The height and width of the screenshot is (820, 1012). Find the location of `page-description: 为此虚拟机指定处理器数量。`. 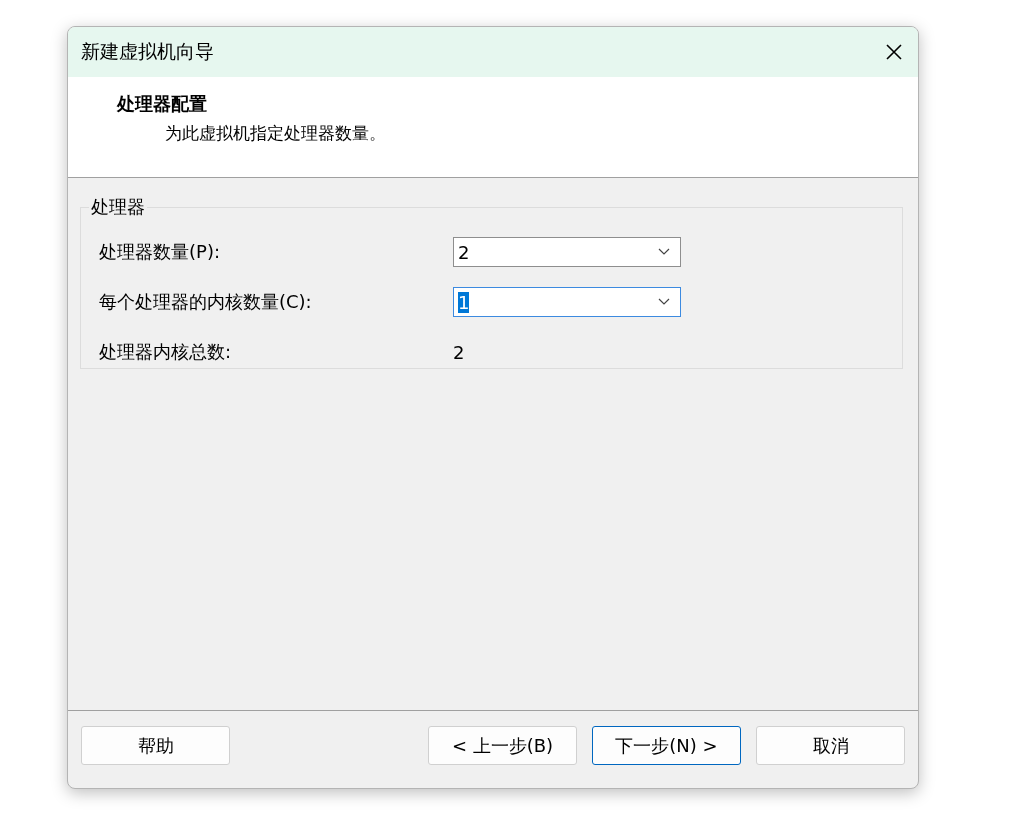

page-description: 为此虚拟机指定处理器数量。 is located at coordinates (276, 133).